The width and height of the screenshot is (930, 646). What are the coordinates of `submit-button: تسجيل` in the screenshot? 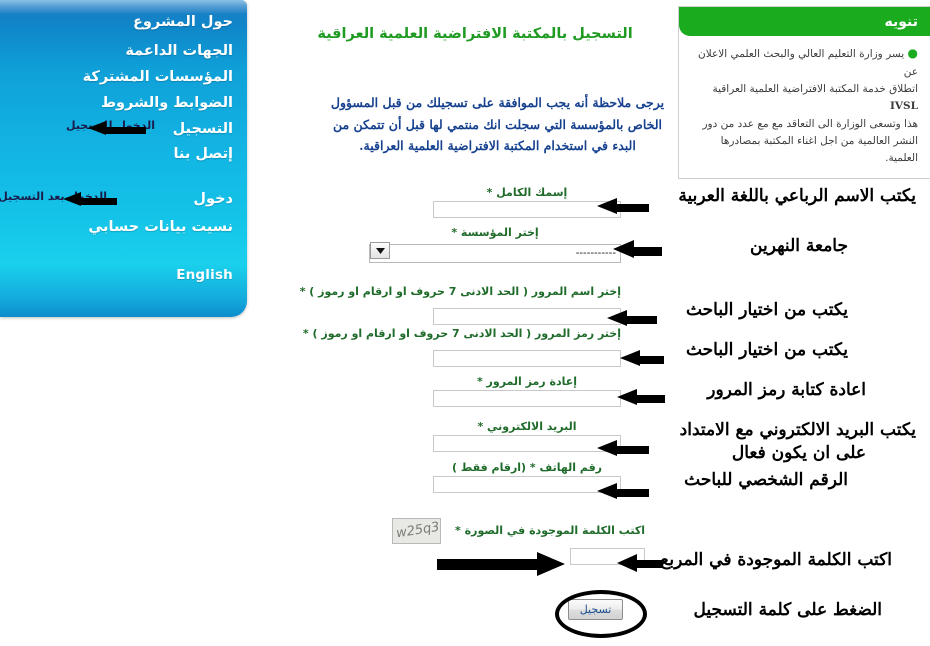 It's located at (595, 609).